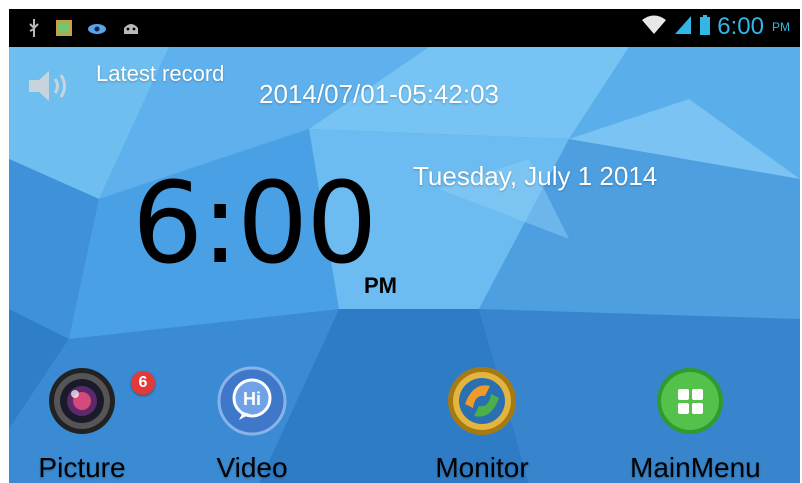 The height and width of the screenshot is (483, 802). What do you see at coordinates (482, 467) in the screenshot?
I see `app-monitor-label: Monitor` at bounding box center [482, 467].